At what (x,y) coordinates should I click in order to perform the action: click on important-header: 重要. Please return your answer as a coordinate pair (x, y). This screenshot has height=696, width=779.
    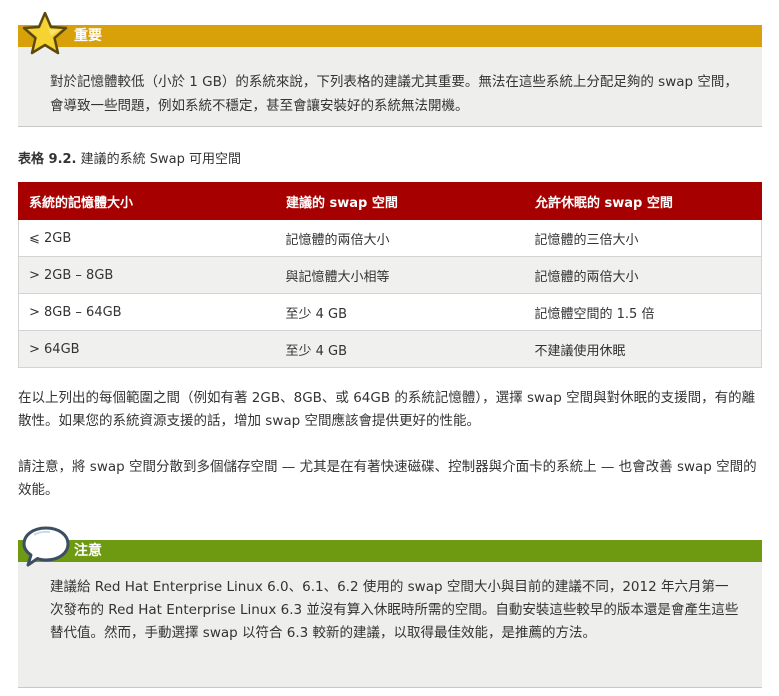
    Looking at the image, I should click on (390, 36).